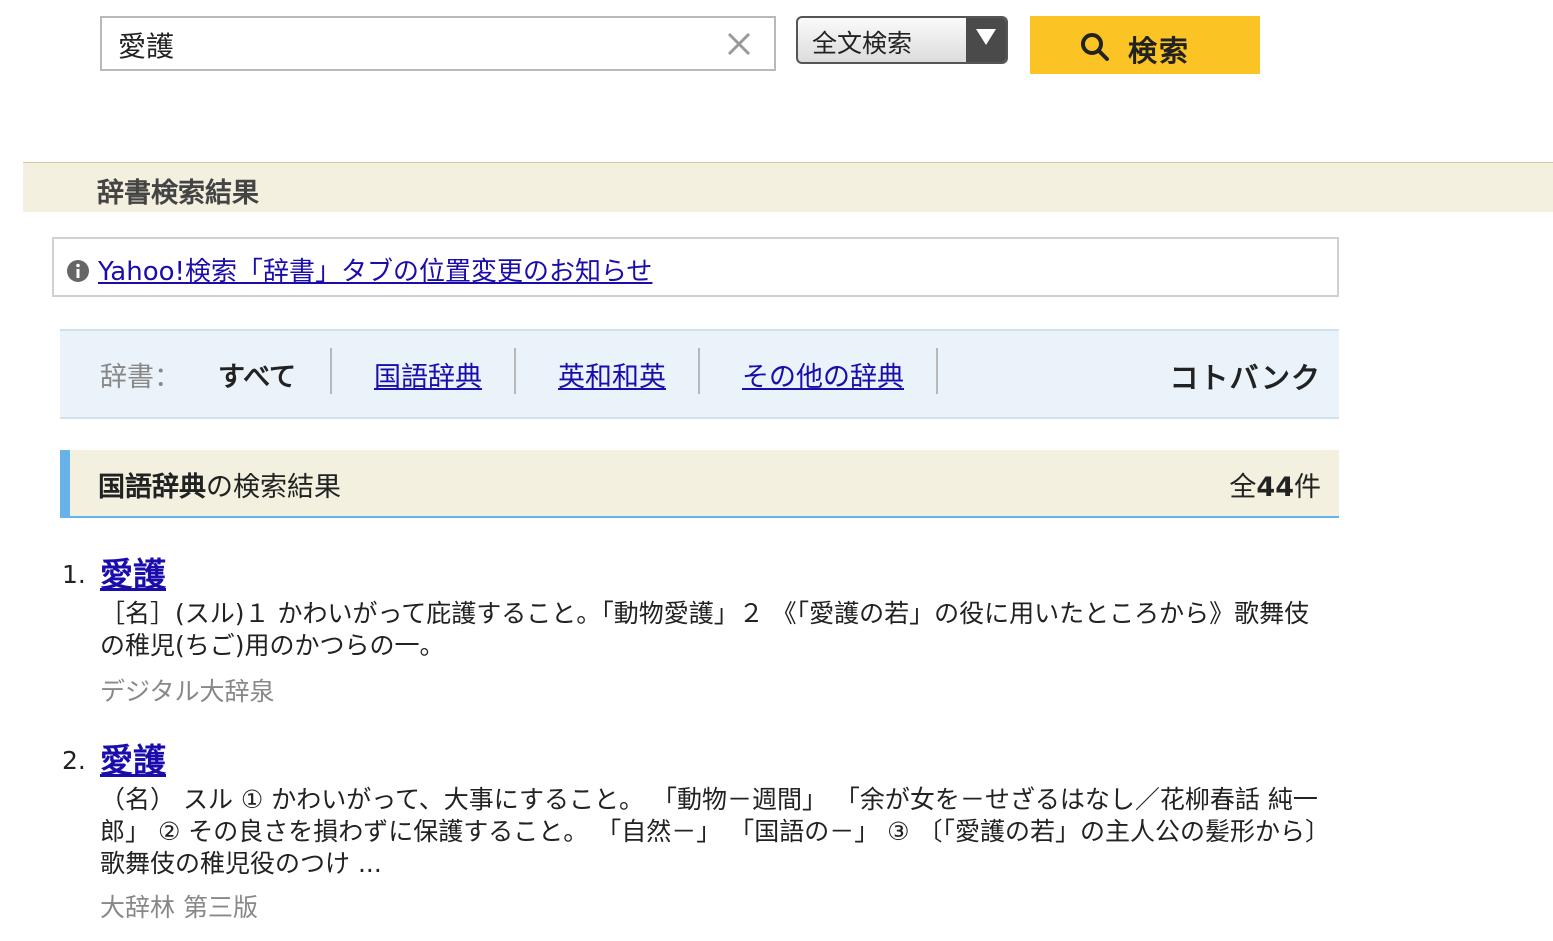 The width and height of the screenshot is (1553, 941). What do you see at coordinates (788, 187) in the screenshot?
I see `section-header: 辞書検索結果` at bounding box center [788, 187].